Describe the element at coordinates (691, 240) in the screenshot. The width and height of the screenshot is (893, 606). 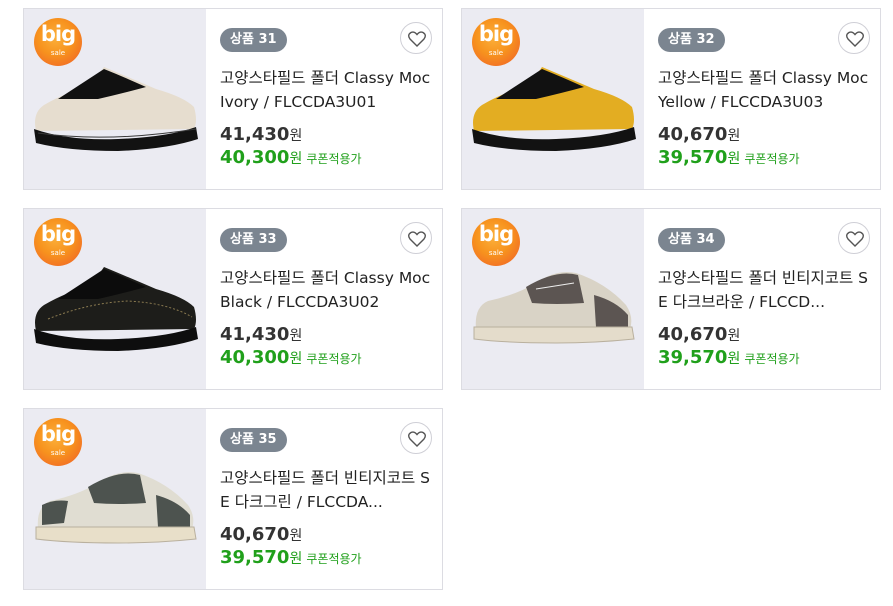
I see `product-number-pill: 상품 34` at that location.